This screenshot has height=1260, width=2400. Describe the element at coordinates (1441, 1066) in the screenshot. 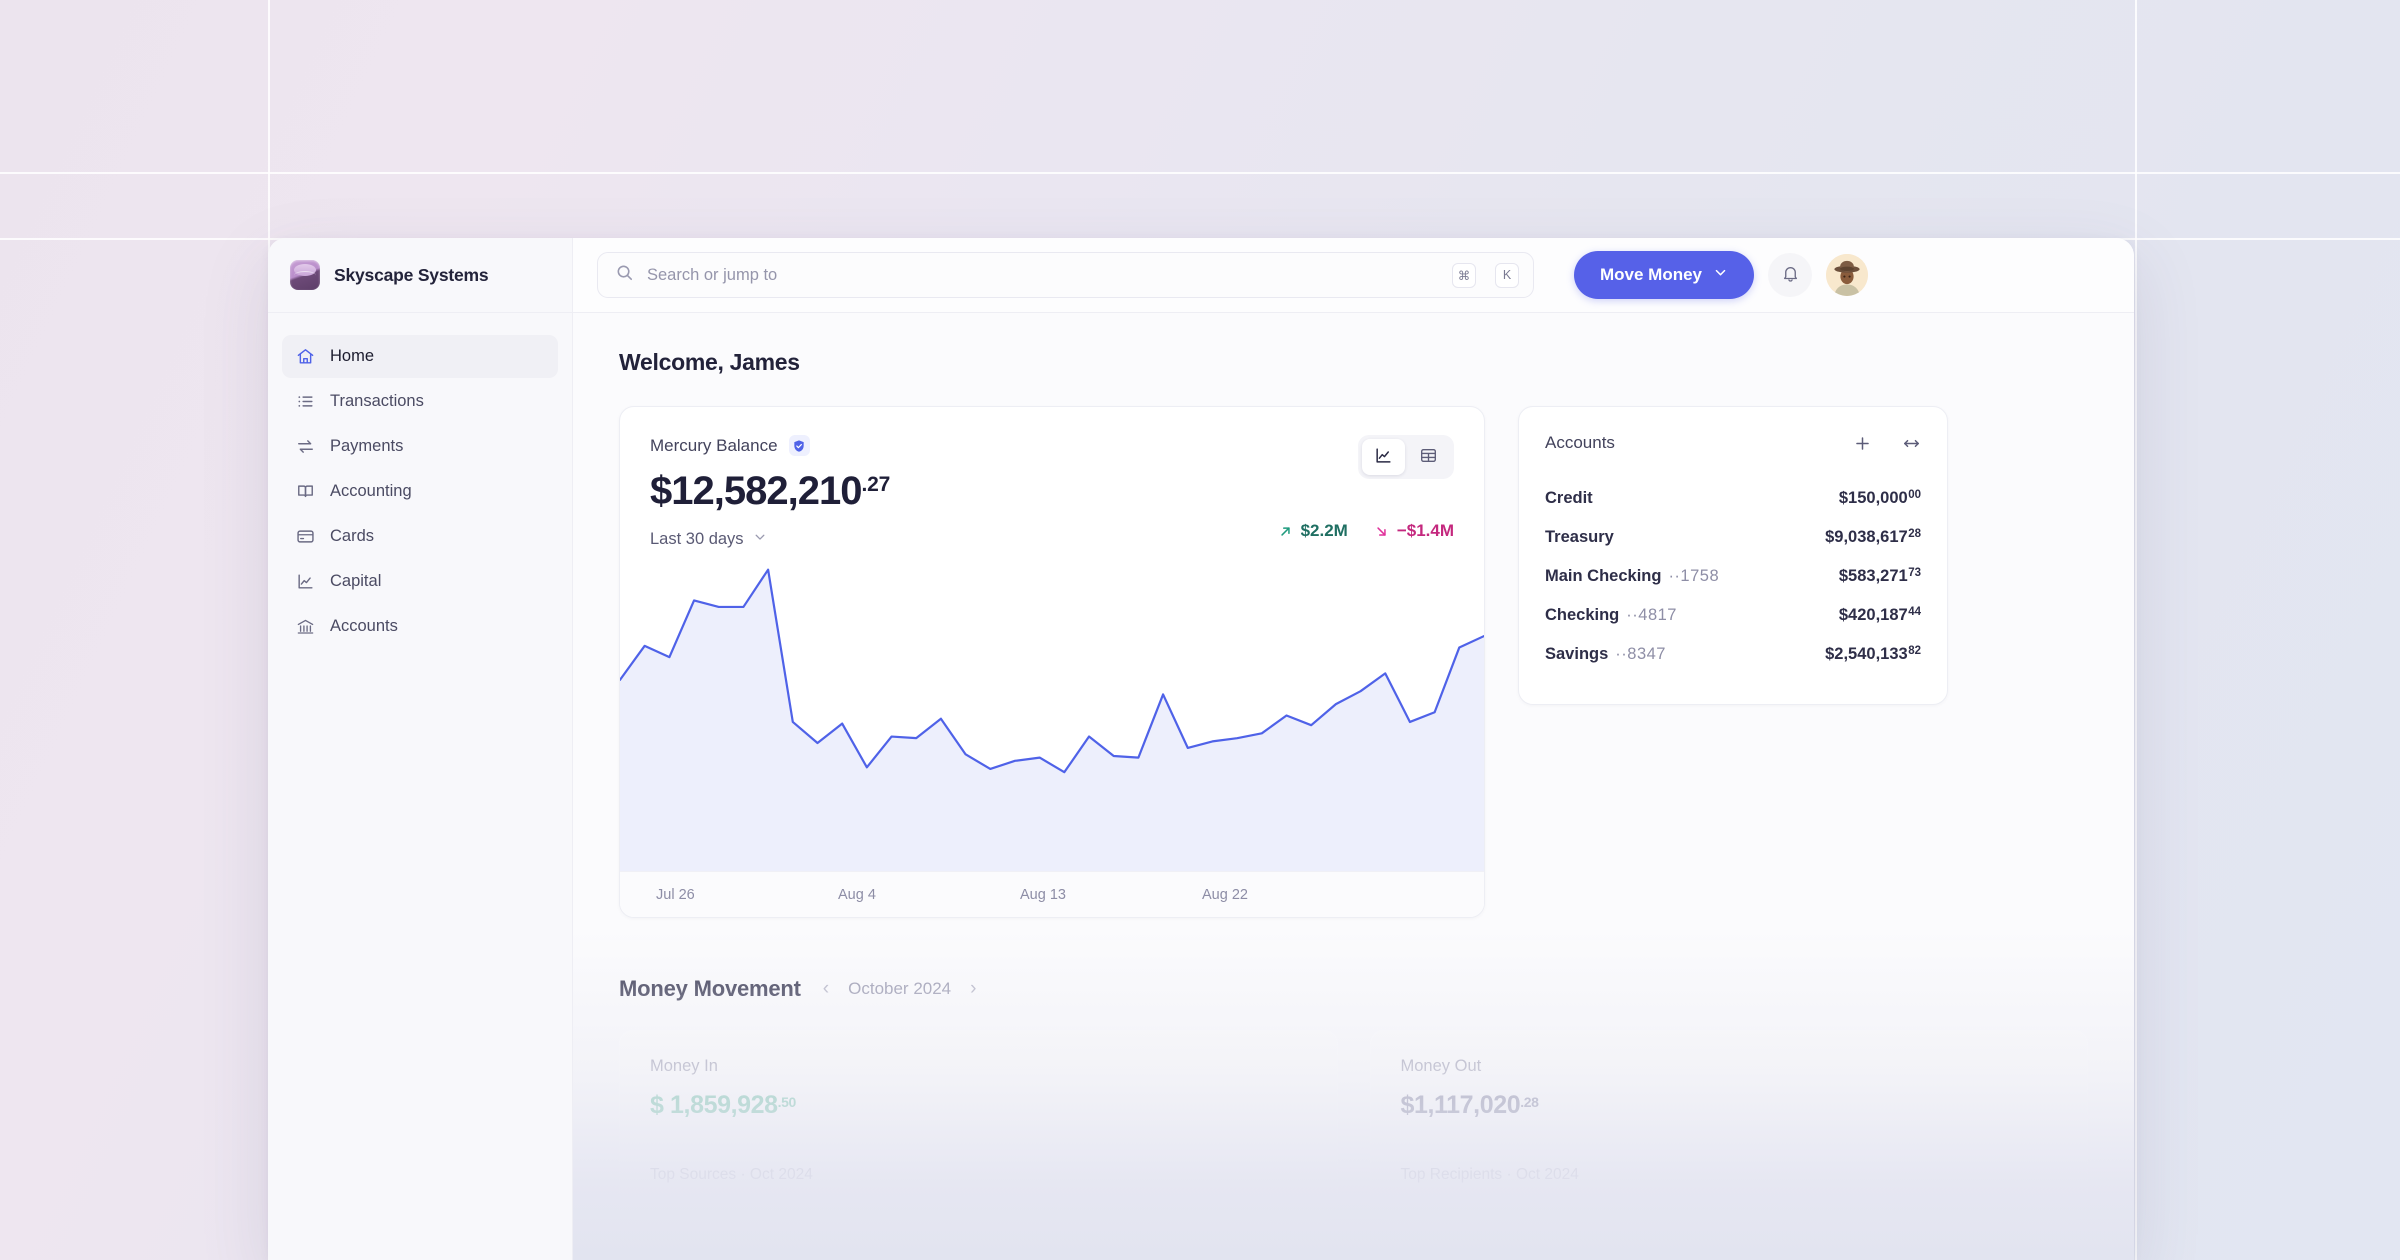

I see `money-out-label: Money Out` at that location.